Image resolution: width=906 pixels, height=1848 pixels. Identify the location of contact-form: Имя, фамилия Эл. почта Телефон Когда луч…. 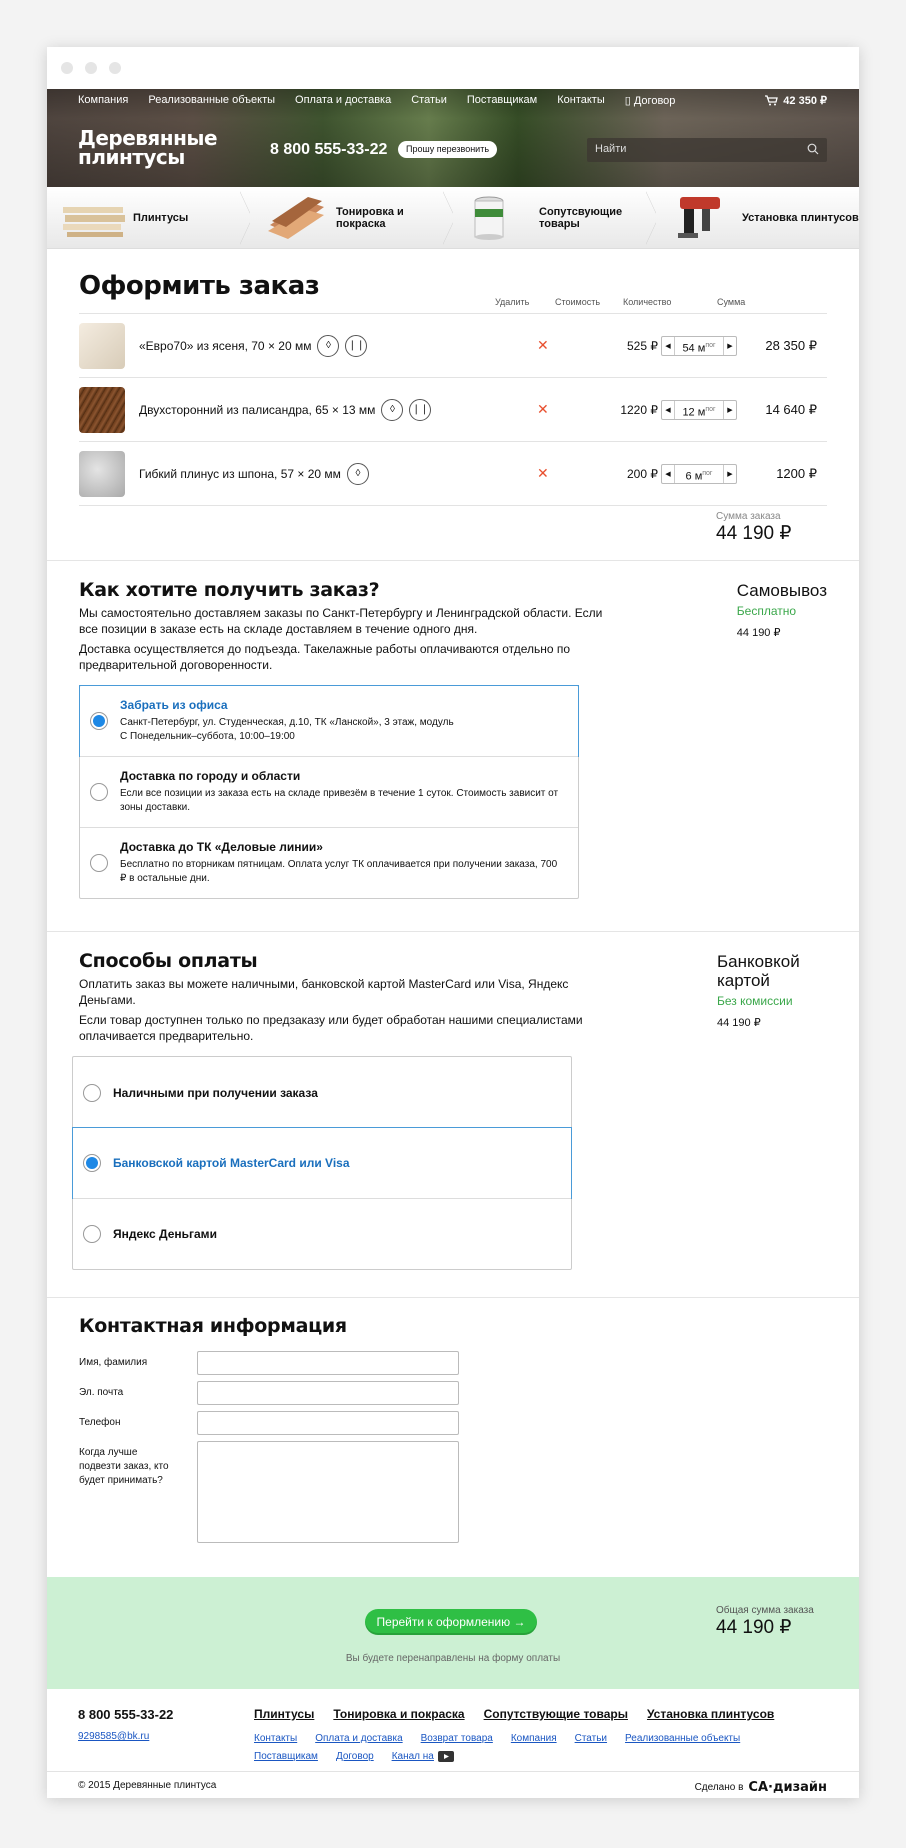
(453, 1447).